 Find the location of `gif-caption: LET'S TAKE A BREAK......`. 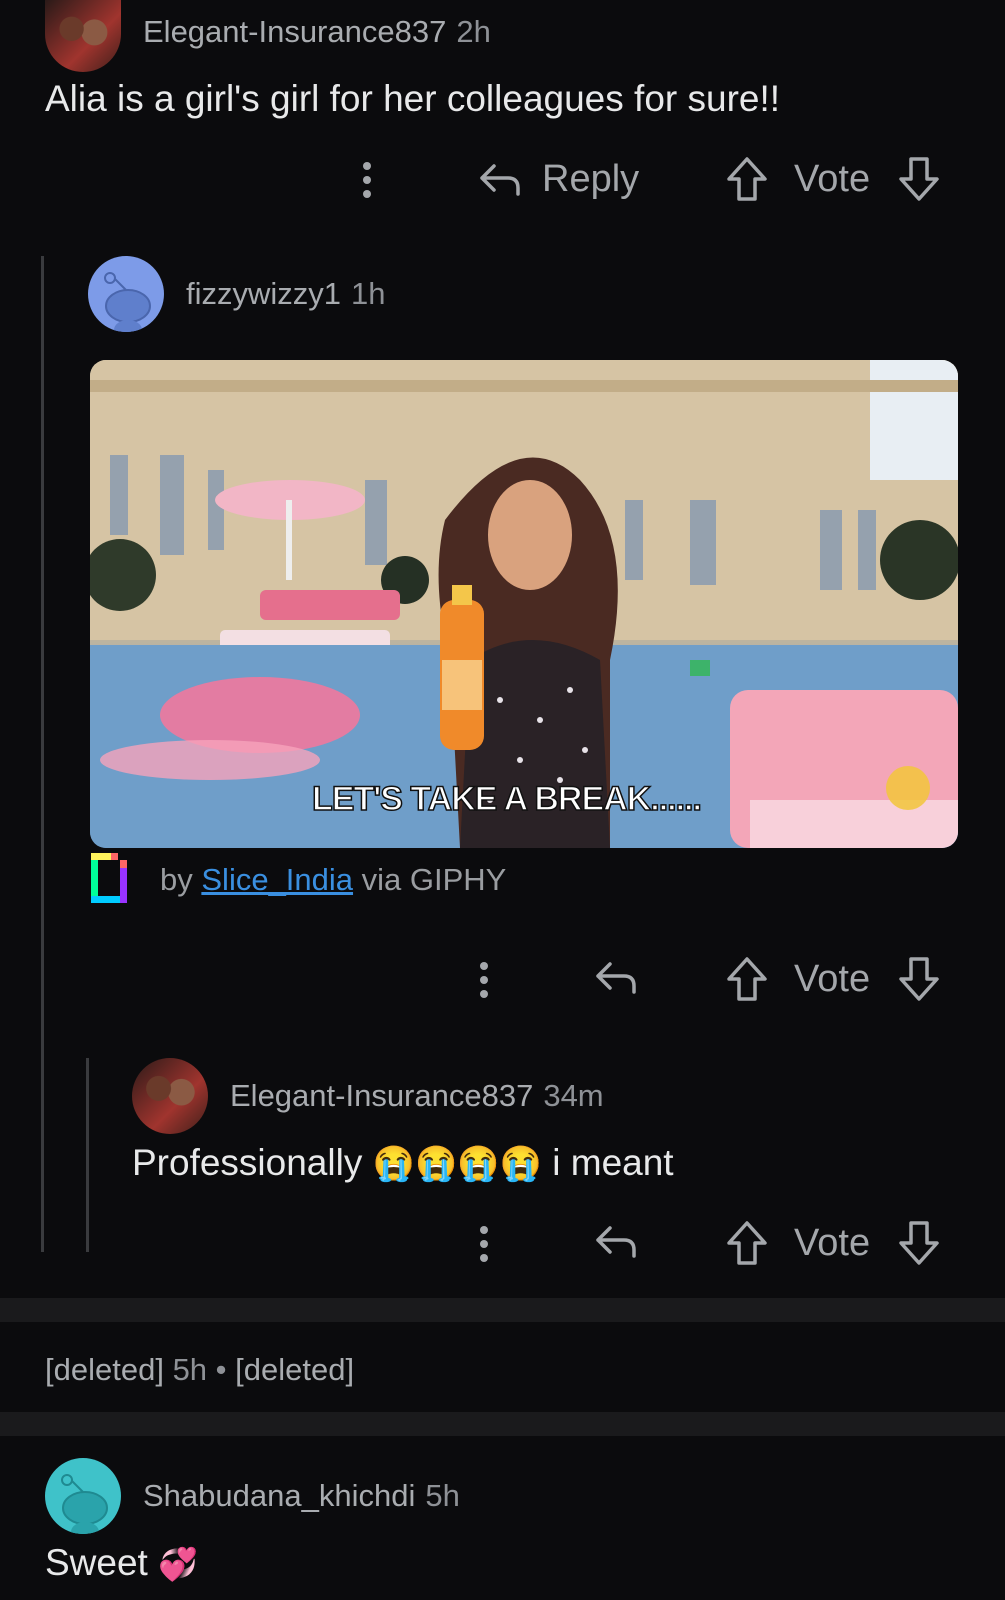

gif-caption: LET'S TAKE A BREAK...... is located at coordinates (506, 799).